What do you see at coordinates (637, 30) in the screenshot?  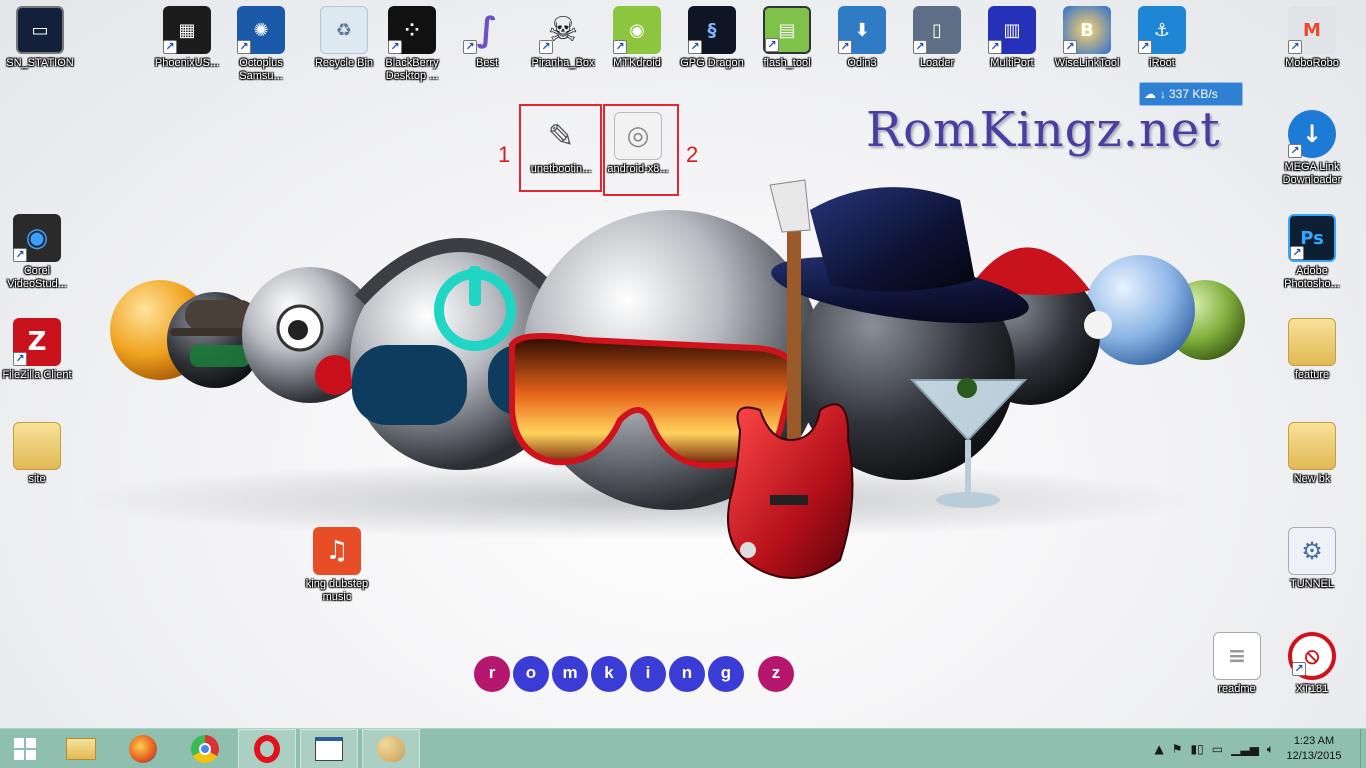 I see `android-icon: ◉ ↗` at bounding box center [637, 30].